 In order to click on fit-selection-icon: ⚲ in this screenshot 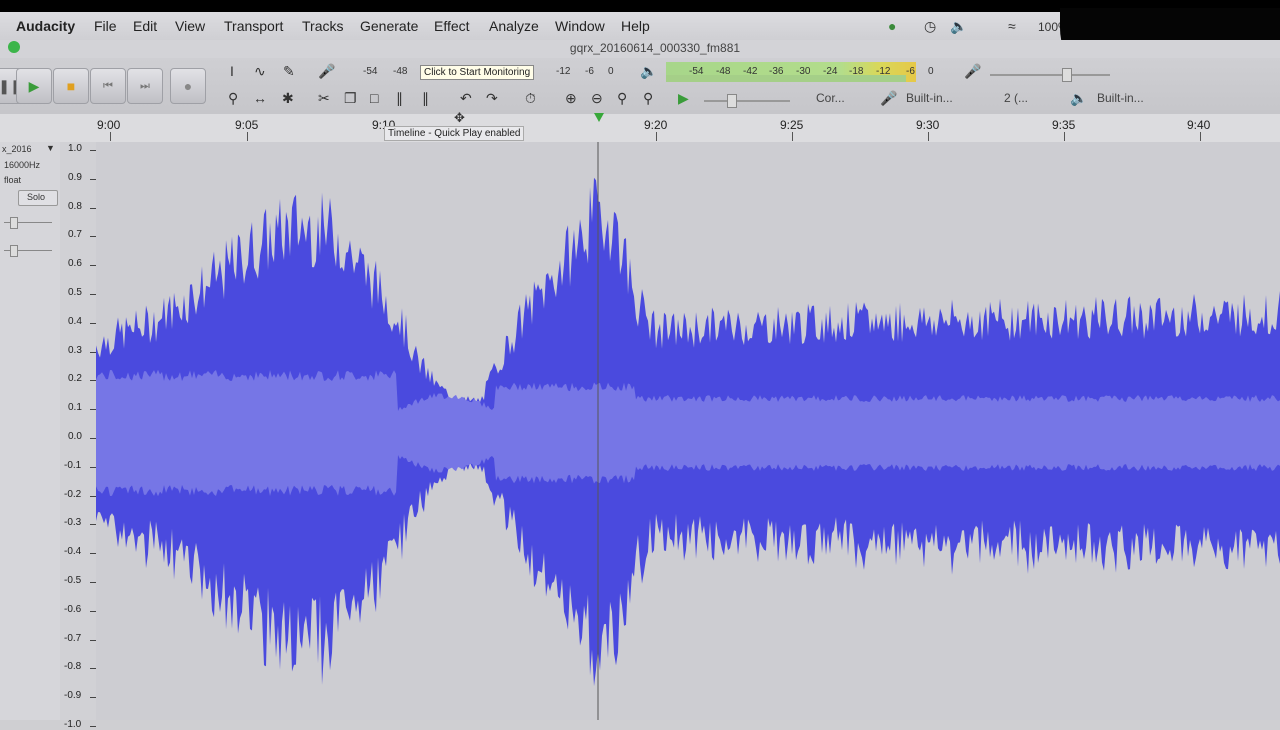, I will do `click(622, 98)`.